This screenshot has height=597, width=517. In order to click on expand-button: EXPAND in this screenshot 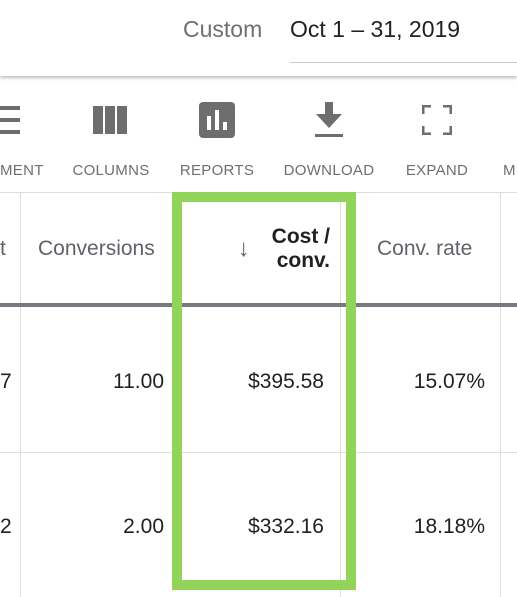, I will do `click(437, 139)`.